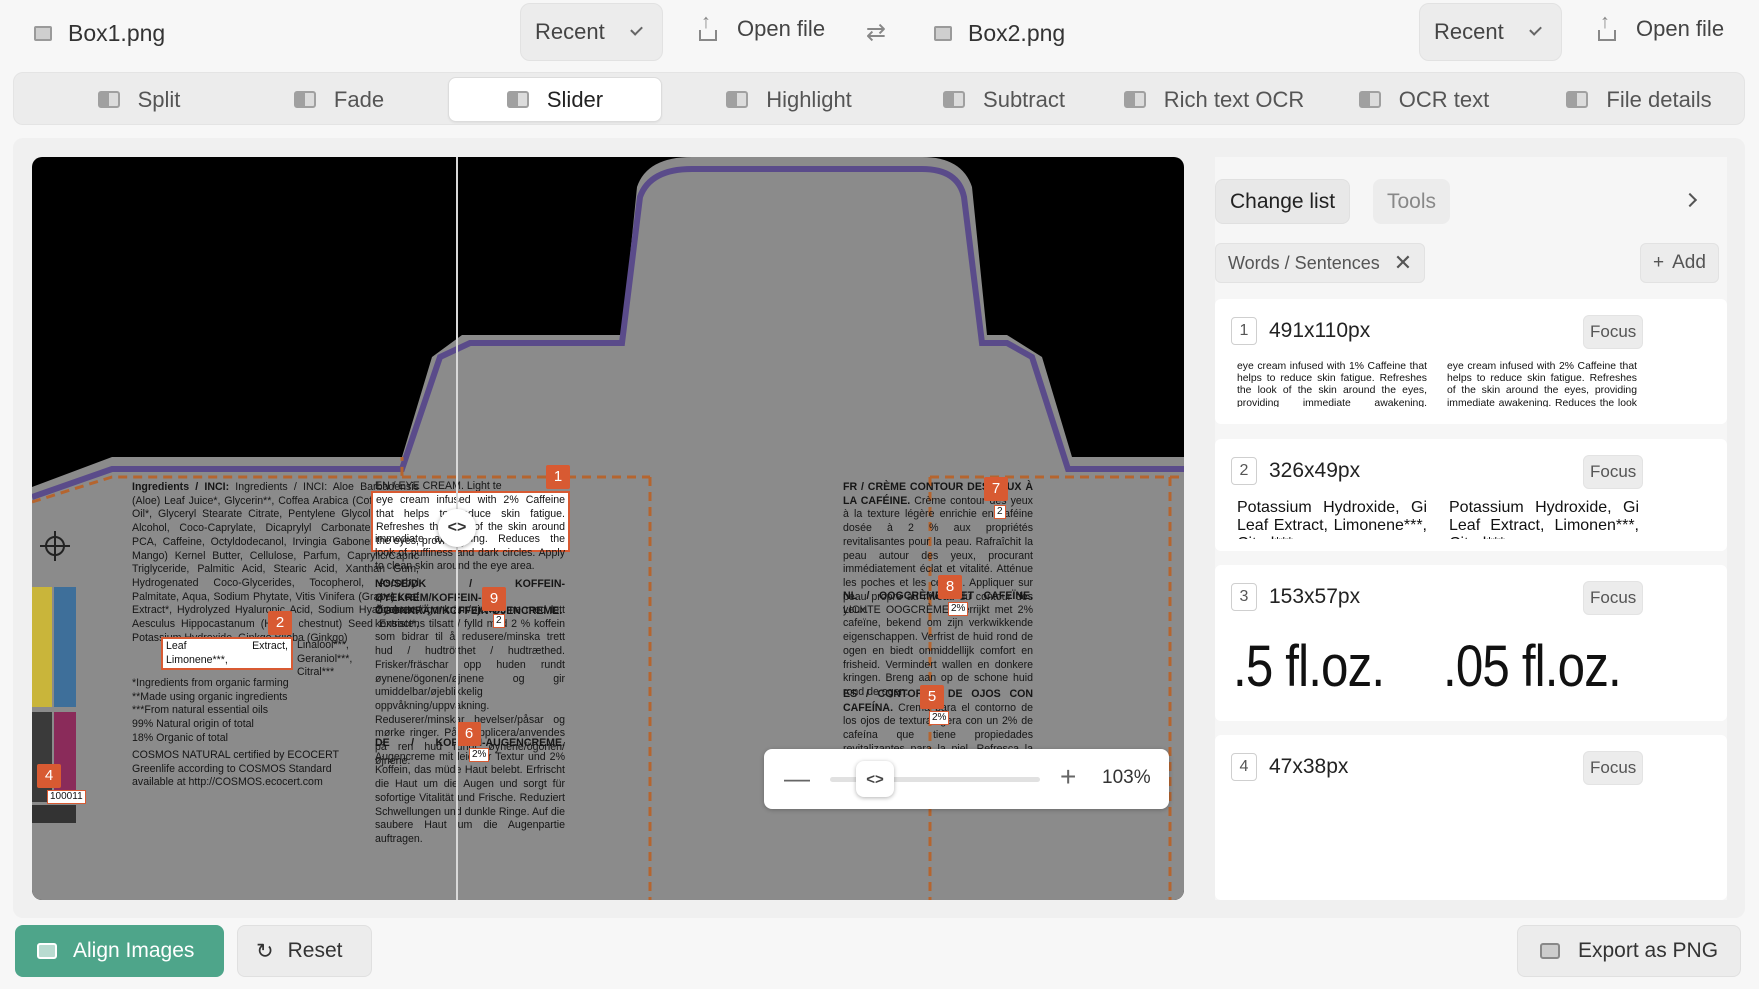 The width and height of the screenshot is (1759, 989). What do you see at coordinates (304, 99) in the screenshot?
I see `fade-icon` at bounding box center [304, 99].